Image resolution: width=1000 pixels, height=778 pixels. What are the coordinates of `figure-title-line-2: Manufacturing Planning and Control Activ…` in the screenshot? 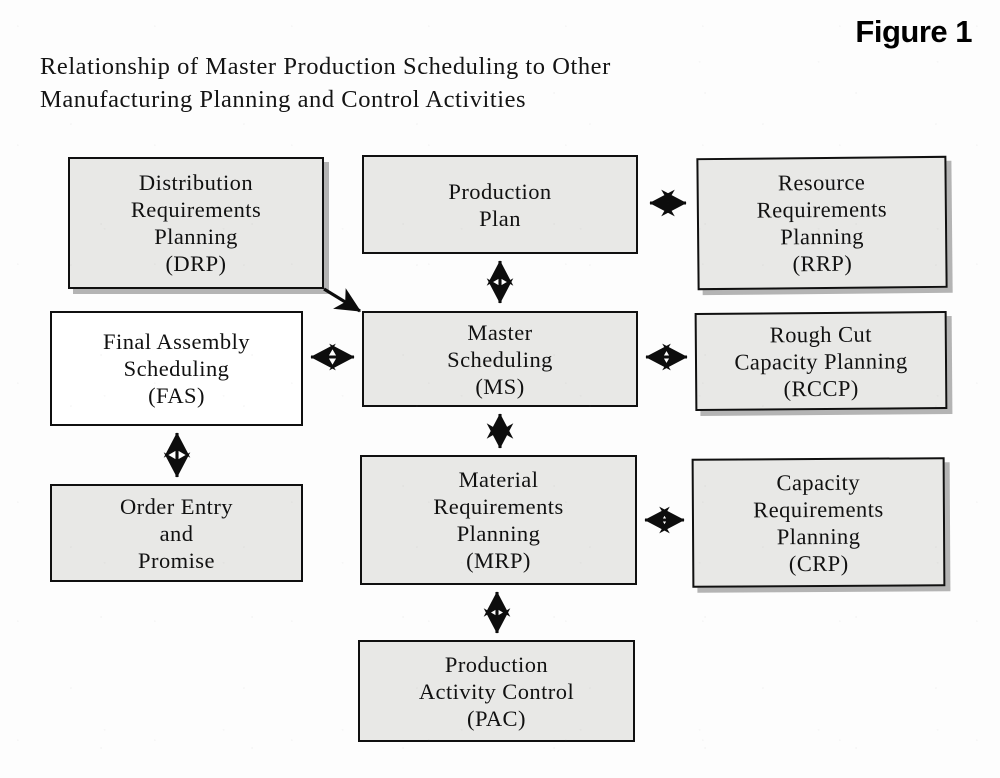 It's located at (283, 99).